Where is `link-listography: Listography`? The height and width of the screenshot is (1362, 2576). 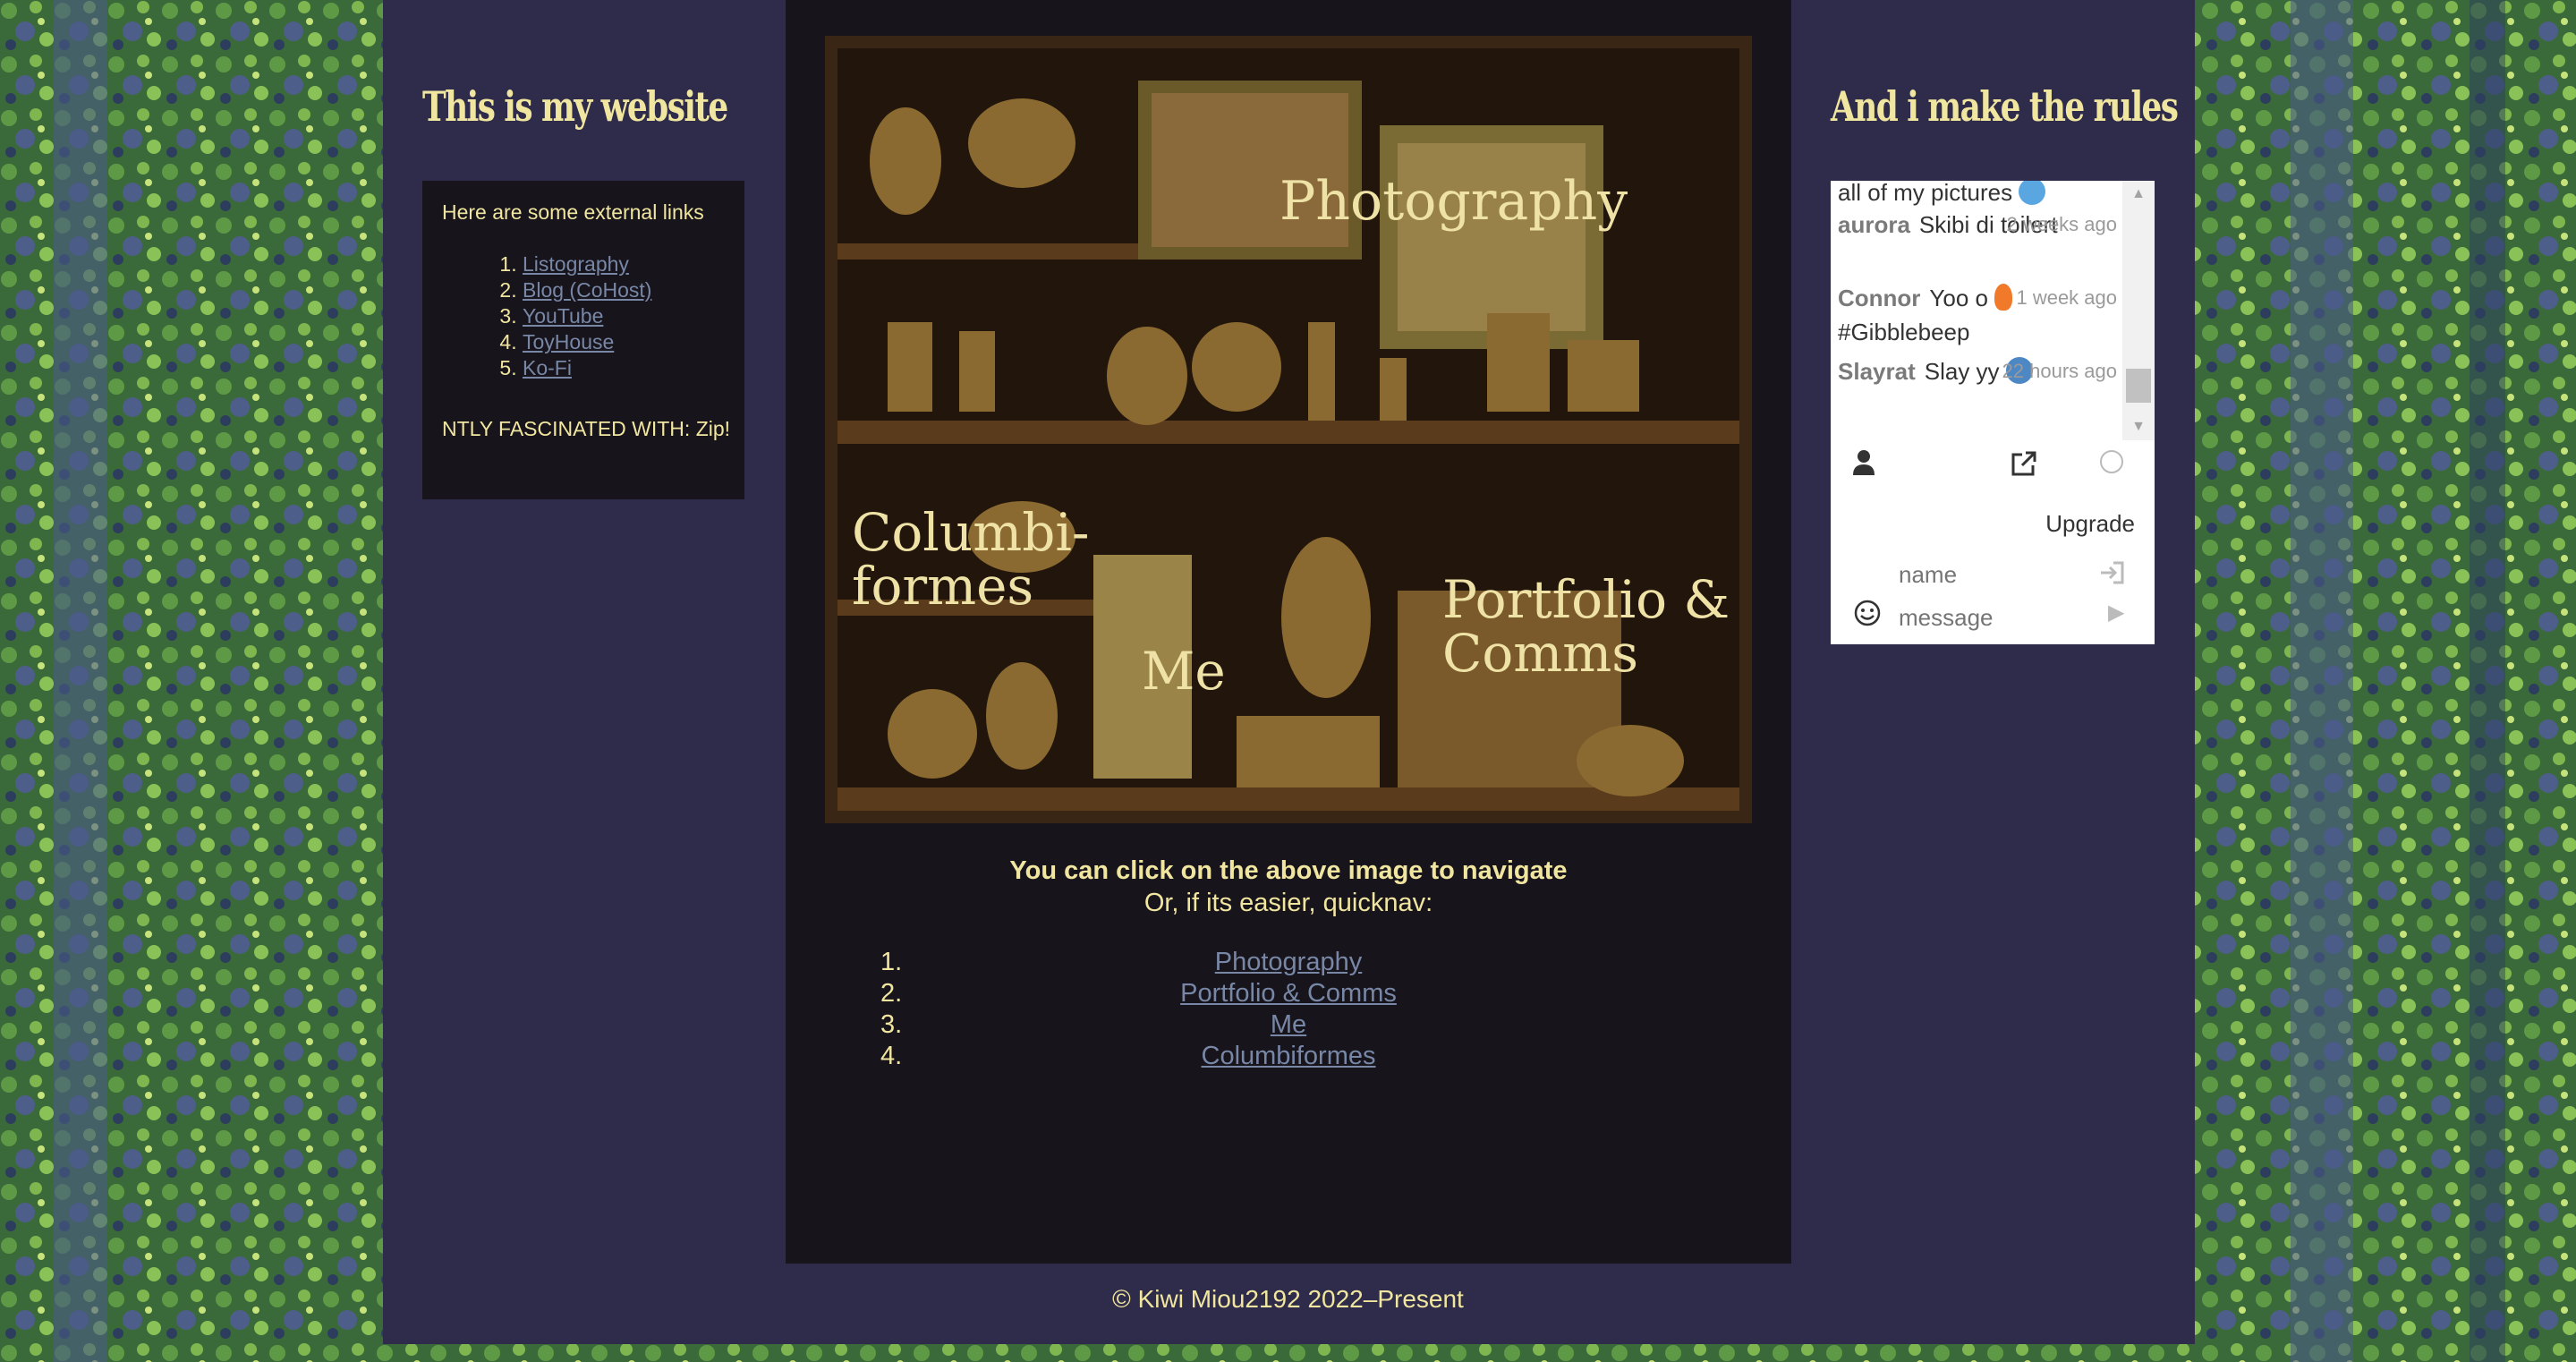
link-listography: Listography is located at coordinates (576, 264).